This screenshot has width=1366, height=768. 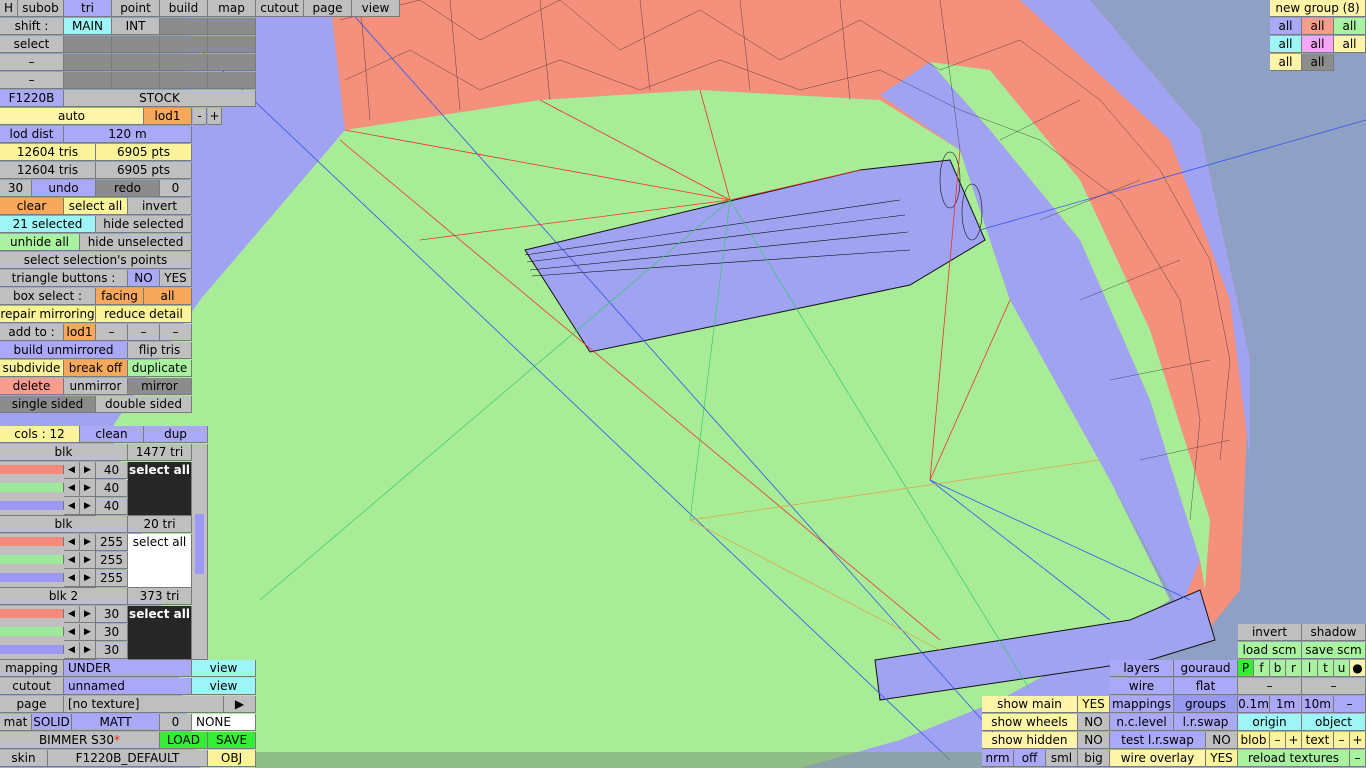 I want to click on facing-button: facing, so click(x=120, y=296).